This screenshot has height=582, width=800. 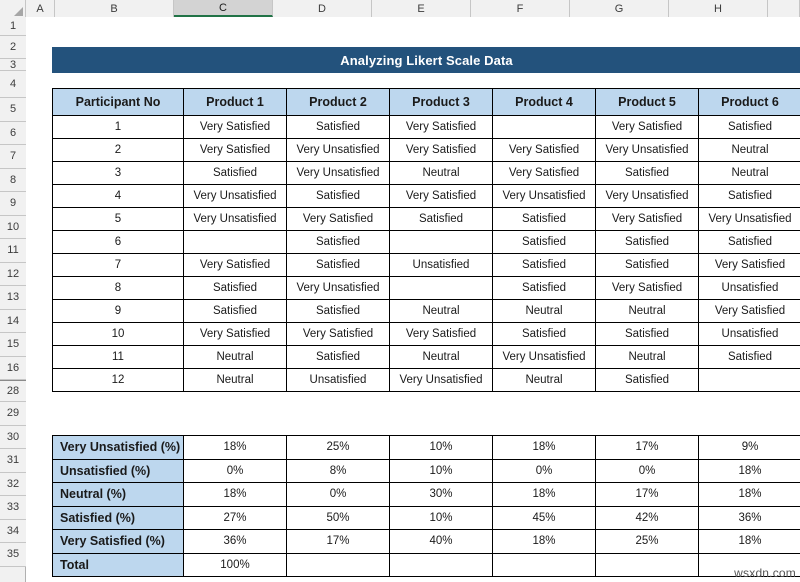 I want to click on summary-cell-total: 100%, so click(x=235, y=564).